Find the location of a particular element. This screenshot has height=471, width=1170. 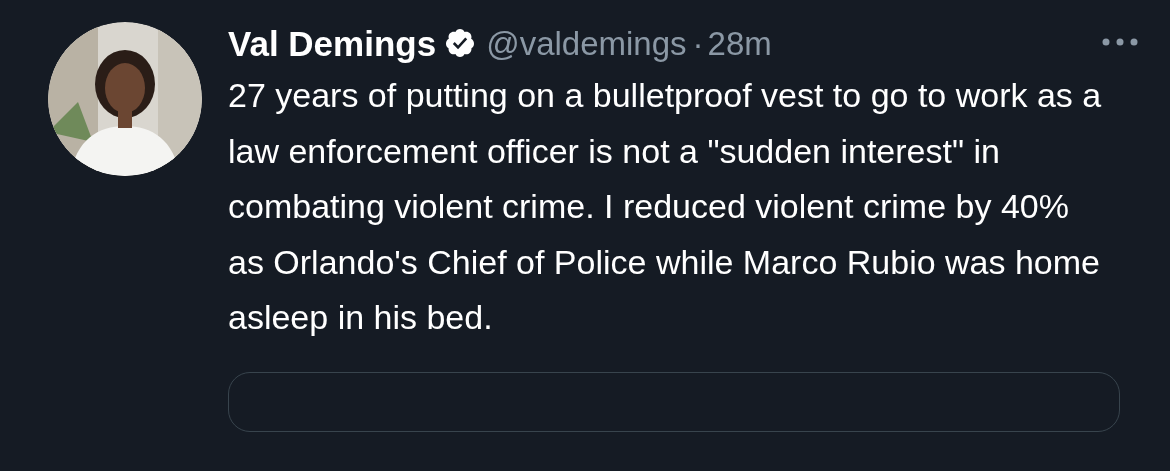

author-handle: @valdemings is located at coordinates (586, 43).